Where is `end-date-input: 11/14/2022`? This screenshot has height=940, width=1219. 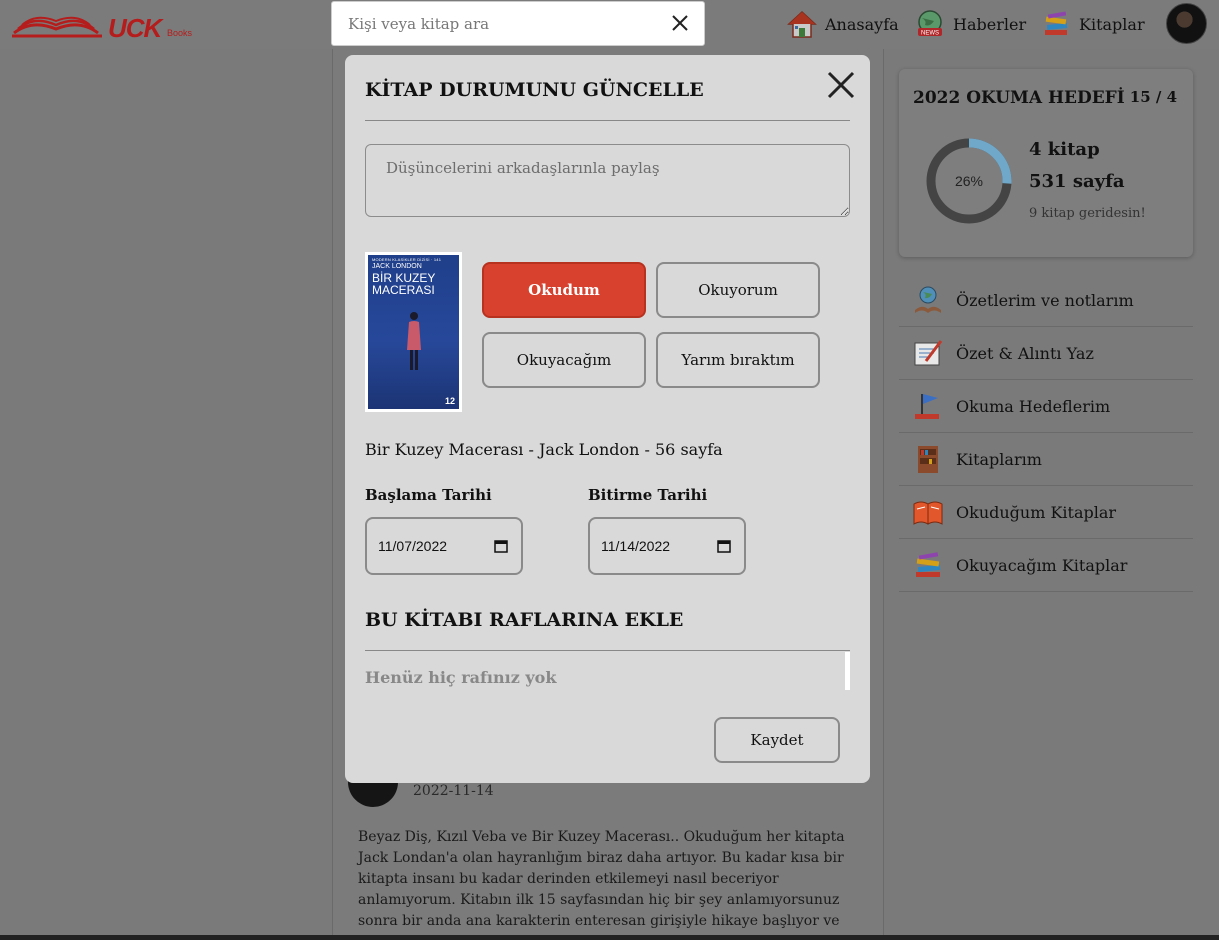 end-date-input: 11/14/2022 is located at coordinates (667, 546).